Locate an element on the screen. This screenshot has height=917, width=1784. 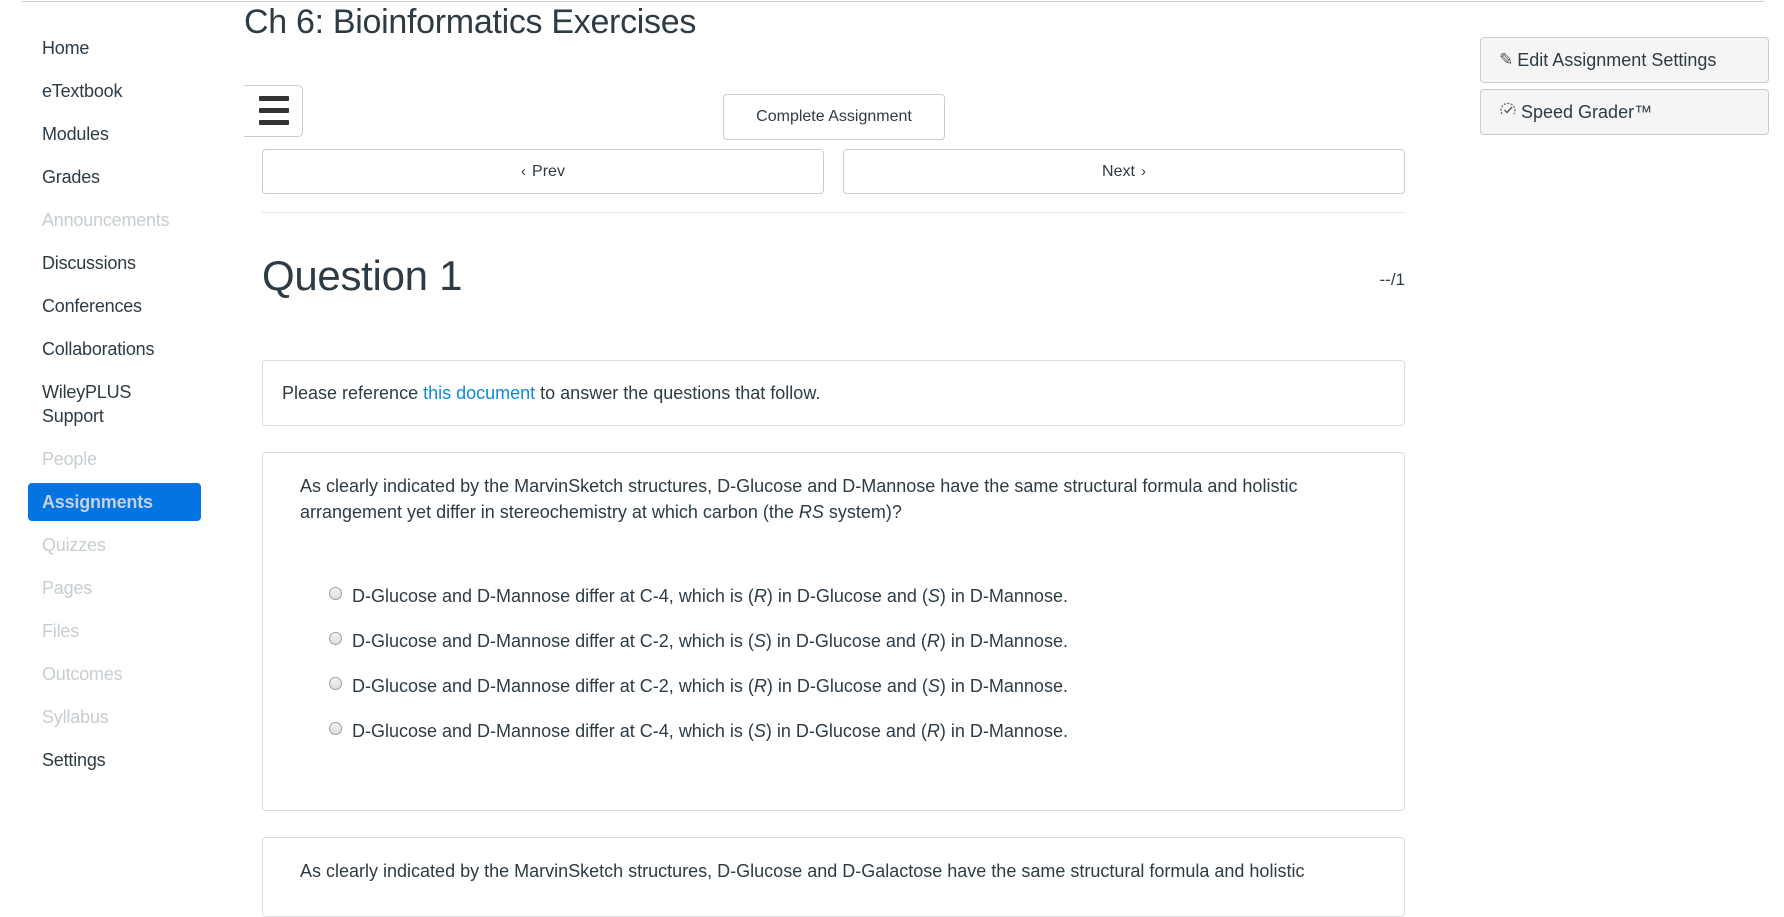
sidebar-item-syllabus: Syllabus is located at coordinates (114, 717).